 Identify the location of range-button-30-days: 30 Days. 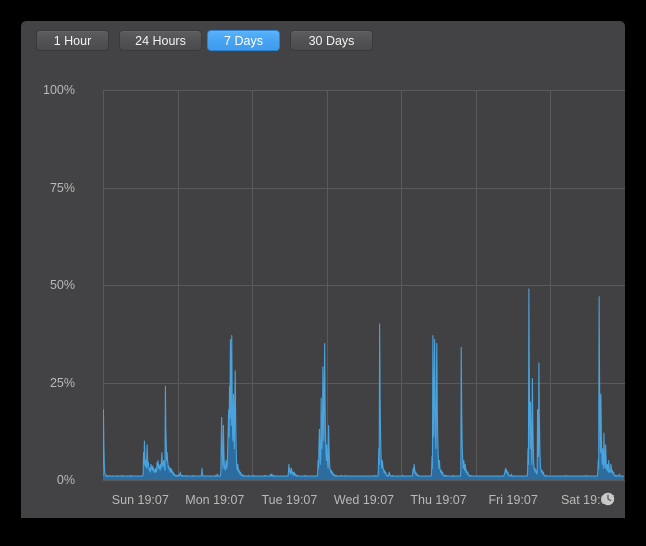
(331, 40).